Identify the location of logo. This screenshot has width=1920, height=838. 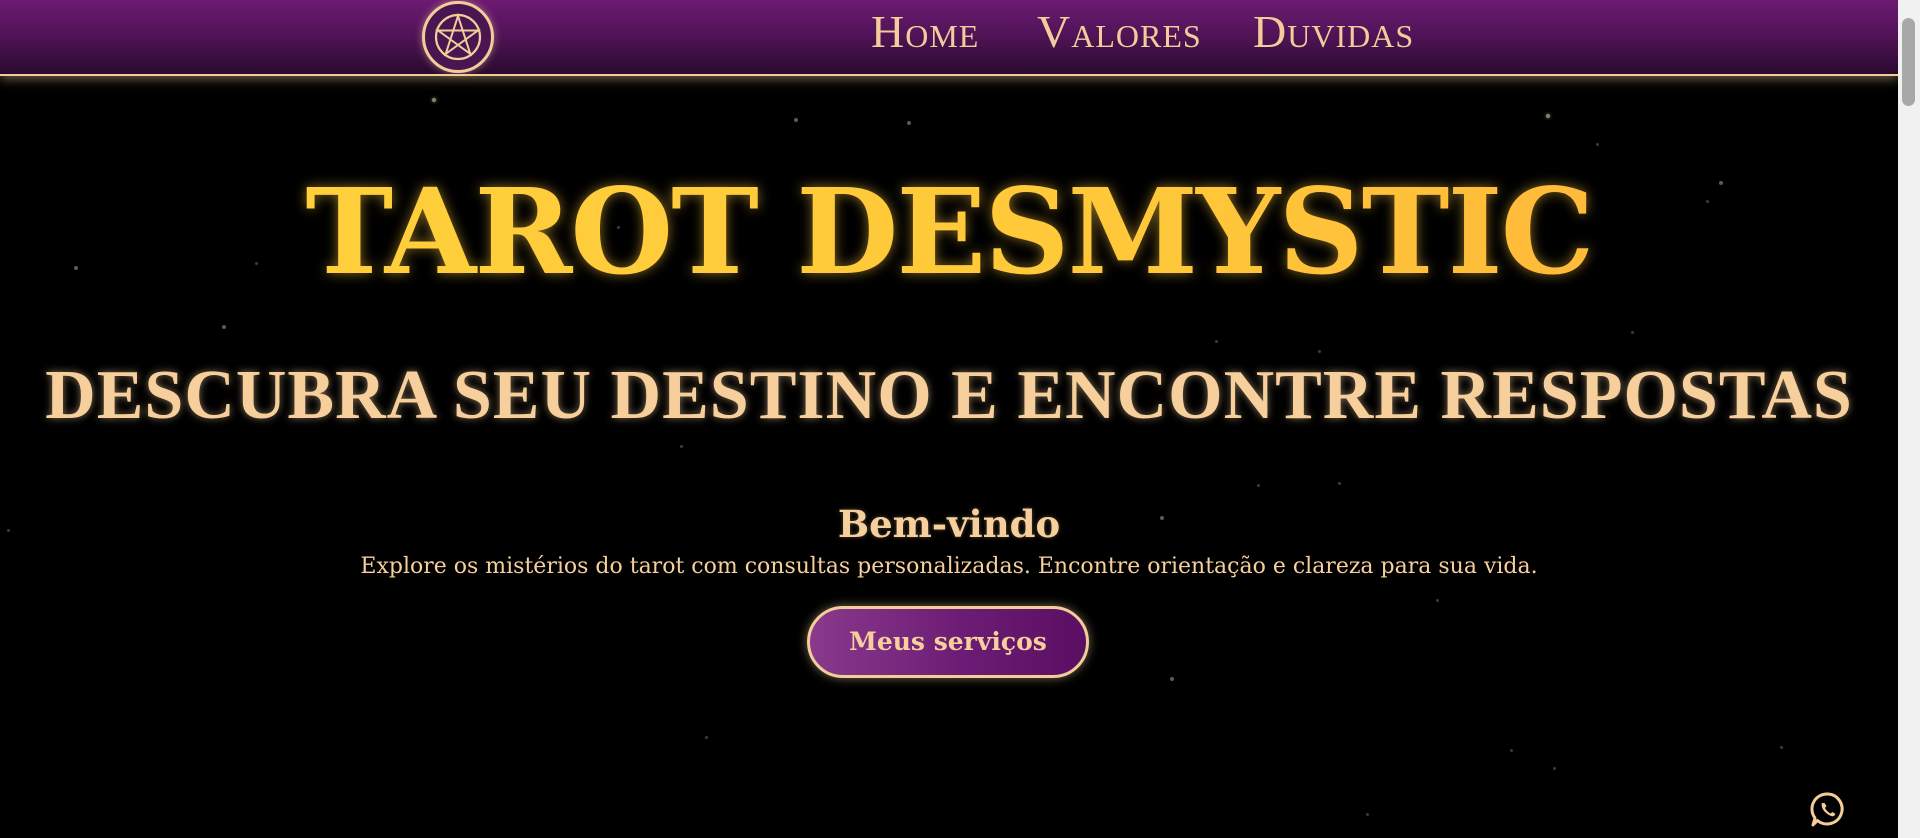
(458, 37).